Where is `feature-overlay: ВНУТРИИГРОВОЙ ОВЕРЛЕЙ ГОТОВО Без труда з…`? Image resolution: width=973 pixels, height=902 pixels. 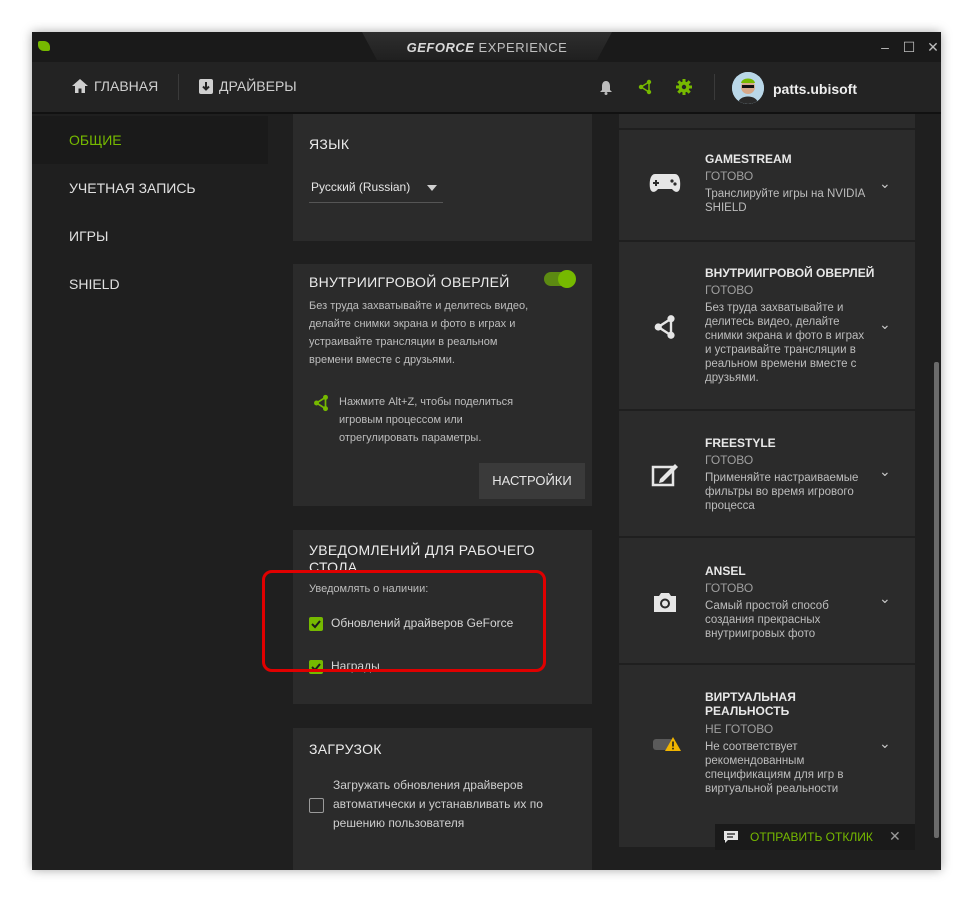
feature-overlay: ВНУТРИИГРОВОЙ ОВЕРЛЕЙ ГОТОВО Без труда з… is located at coordinates (767, 326).